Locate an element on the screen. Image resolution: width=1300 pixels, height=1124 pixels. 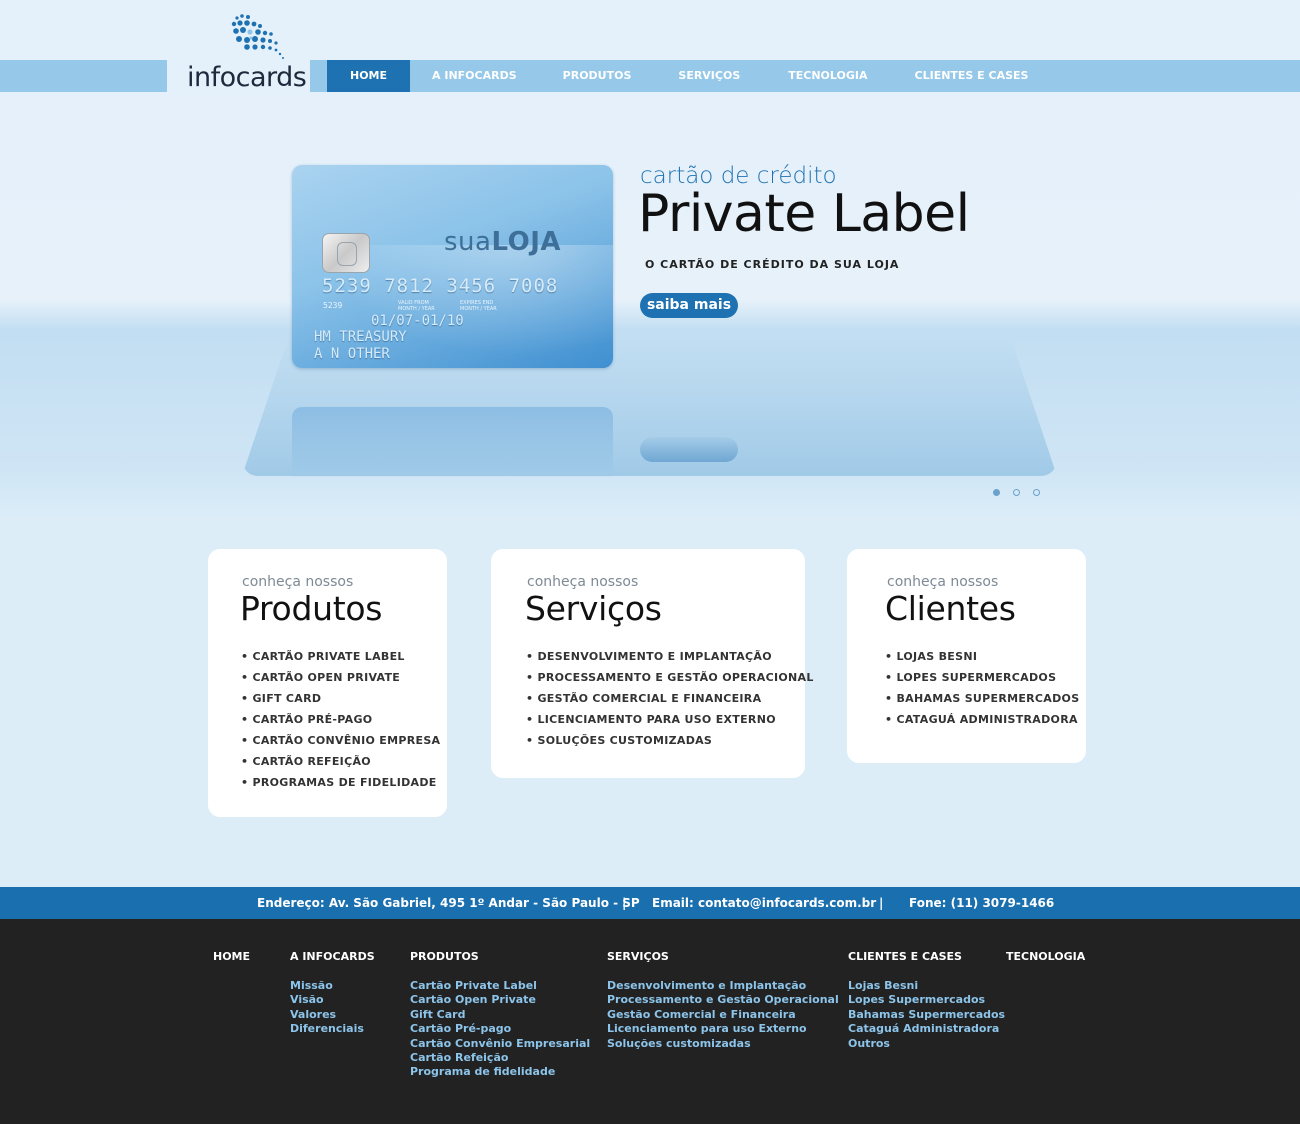
footer-link: Bahamas Supermercados is located at coordinates (926, 1015).